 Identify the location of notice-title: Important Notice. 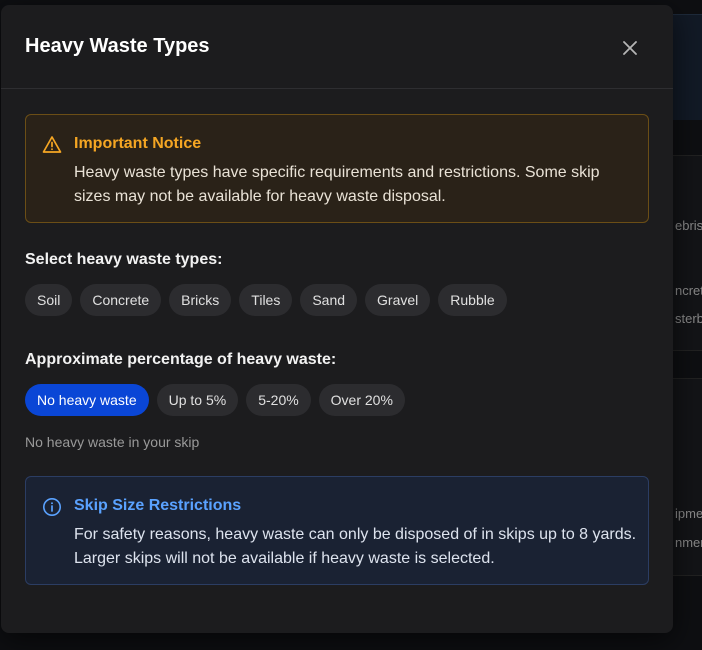
(138, 143).